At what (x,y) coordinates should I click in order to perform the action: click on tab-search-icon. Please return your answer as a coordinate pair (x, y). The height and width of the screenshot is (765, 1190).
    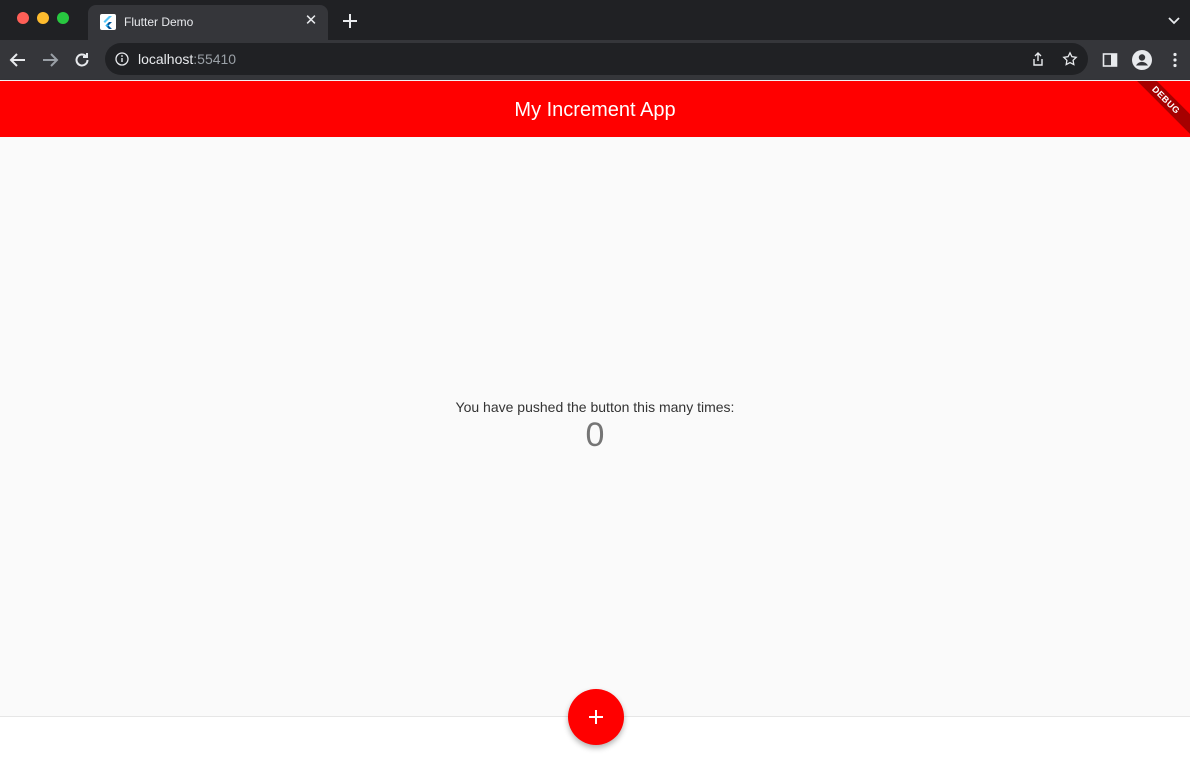
    Looking at the image, I should click on (1174, 20).